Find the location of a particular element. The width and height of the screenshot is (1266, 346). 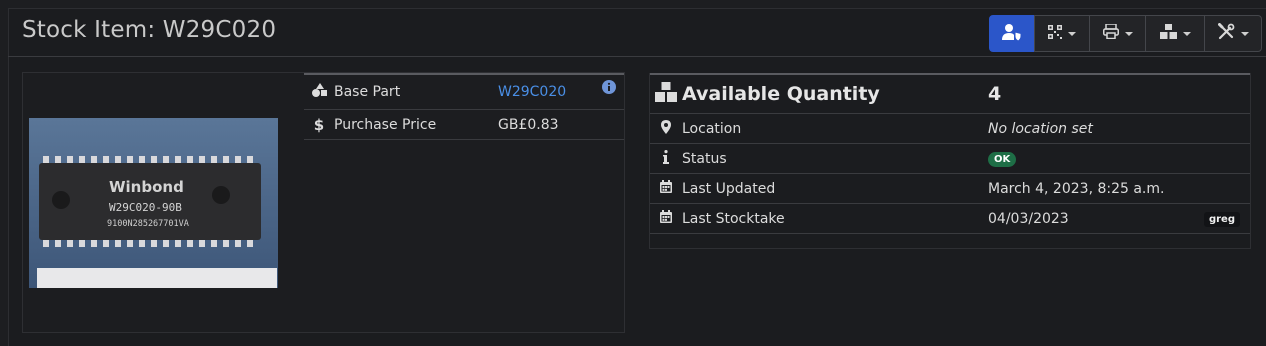

action-toolbar is located at coordinates (1125, 34).